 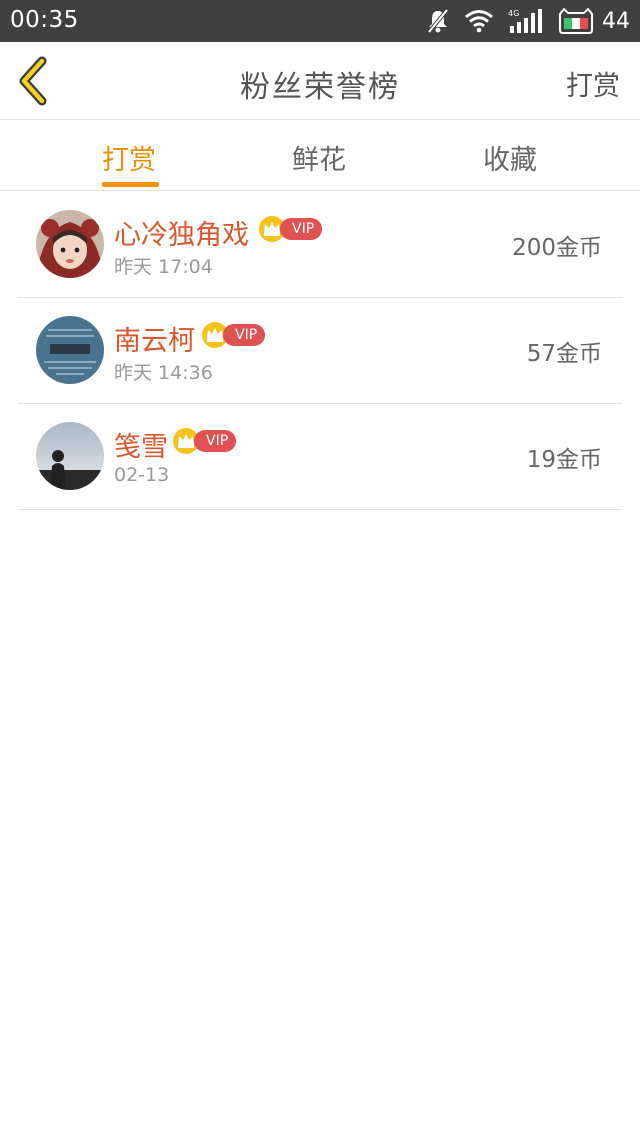 I want to click on avatar-silhouette-image, so click(x=70, y=456).